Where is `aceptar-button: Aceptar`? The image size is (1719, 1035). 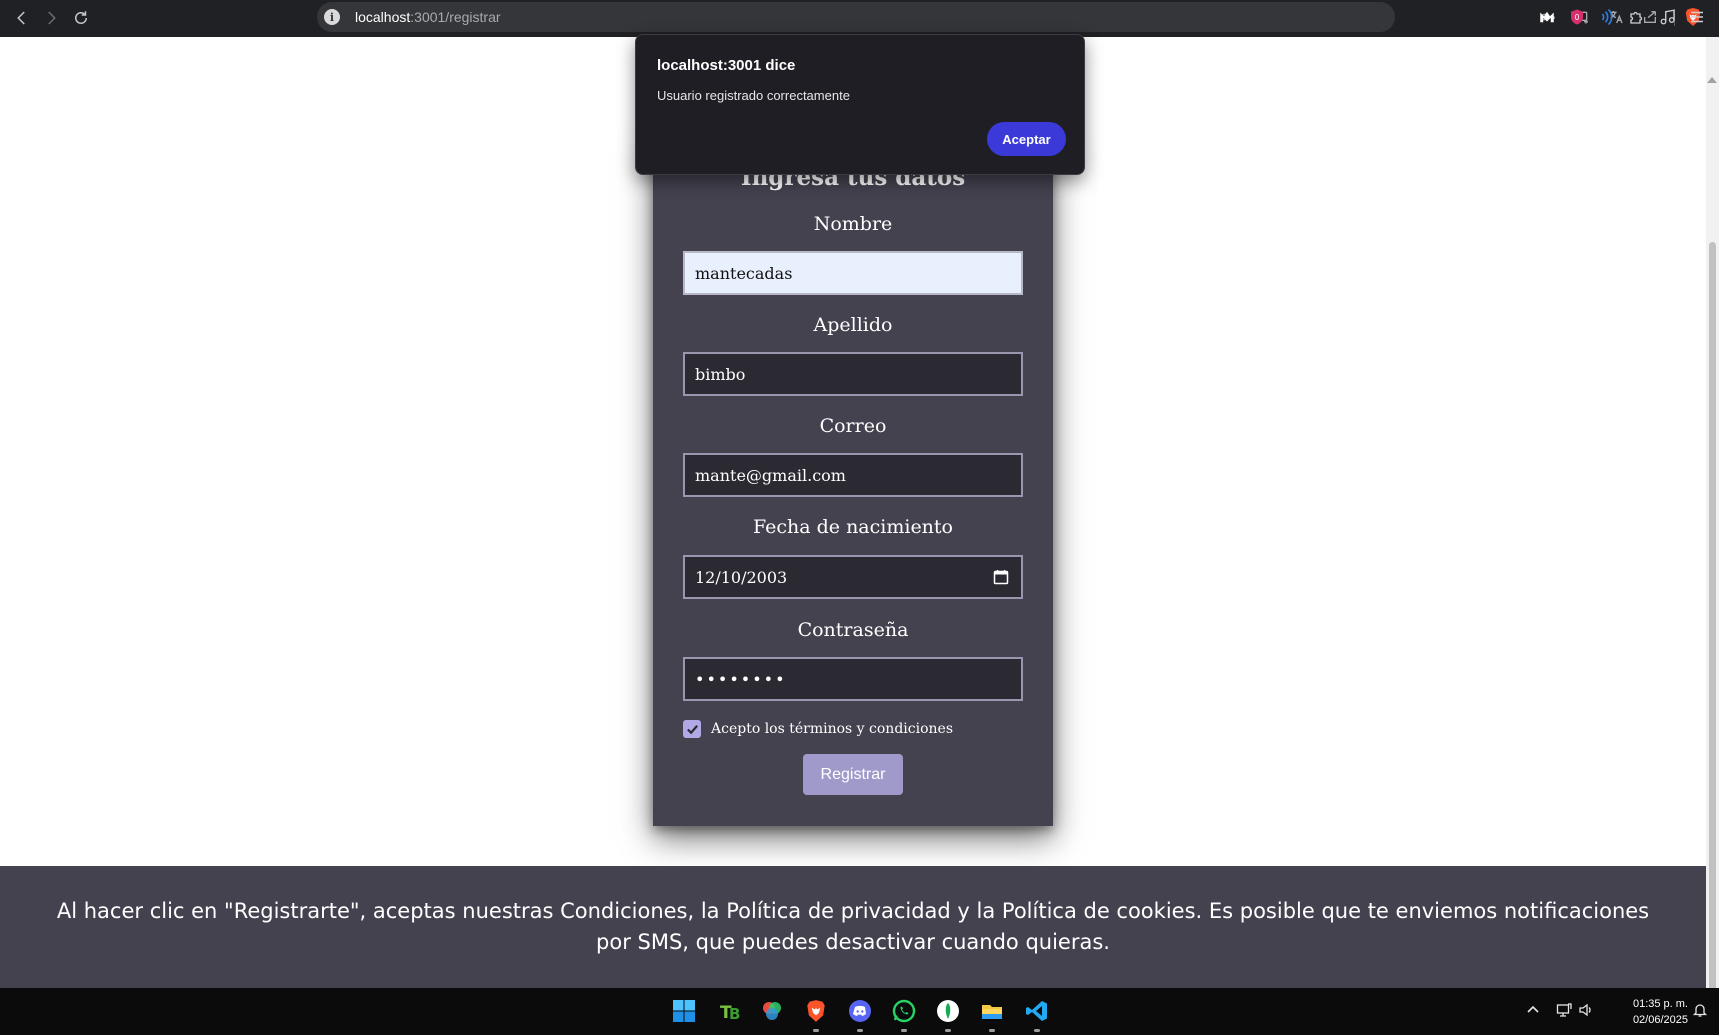 aceptar-button: Aceptar is located at coordinates (1026, 139).